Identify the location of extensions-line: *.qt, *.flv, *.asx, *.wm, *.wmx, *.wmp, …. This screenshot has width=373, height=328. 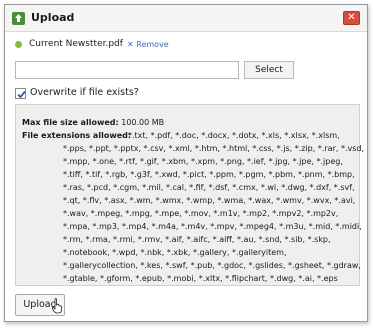
(209, 200).